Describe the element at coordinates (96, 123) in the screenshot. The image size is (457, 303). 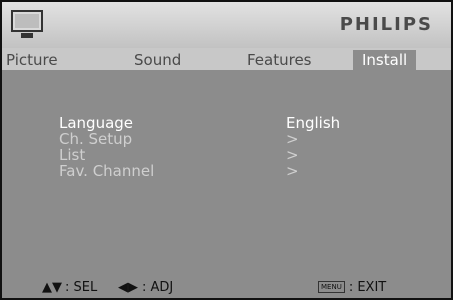
I see `menu-item-label: Language` at that location.